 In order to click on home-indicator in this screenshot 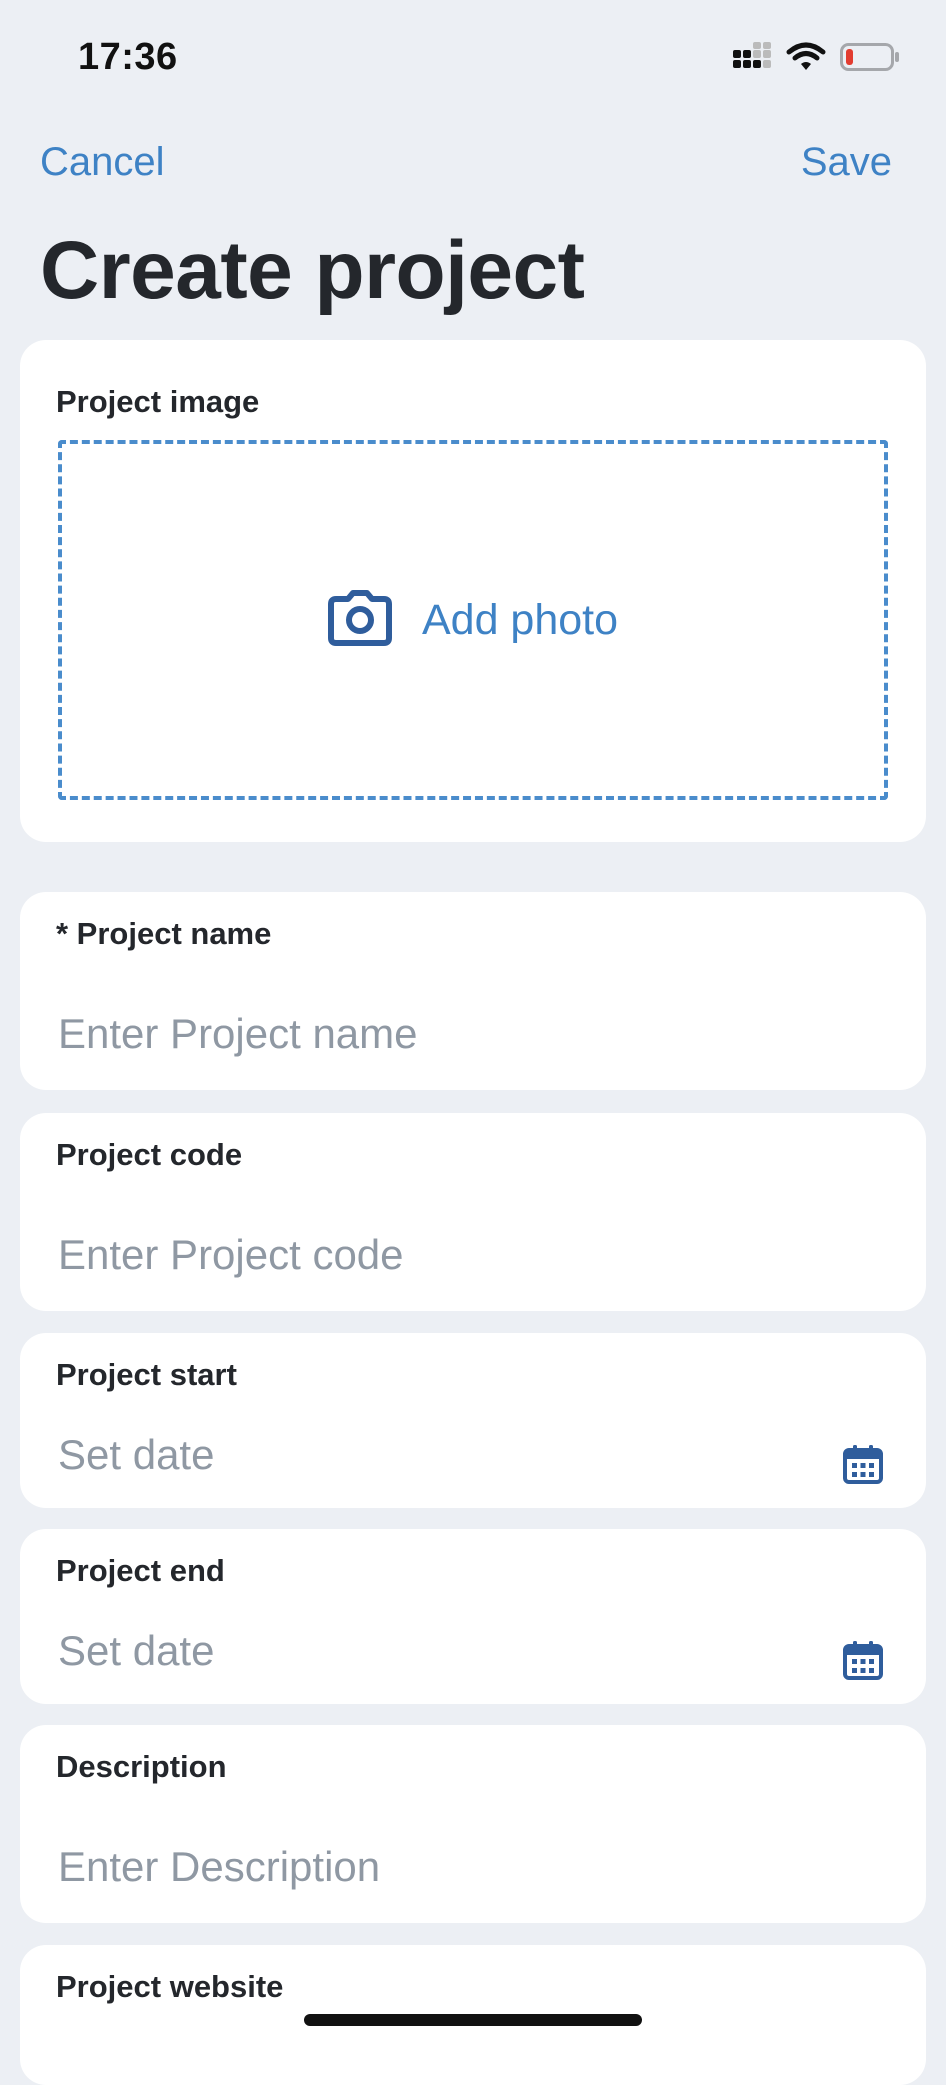, I will do `click(473, 2020)`.